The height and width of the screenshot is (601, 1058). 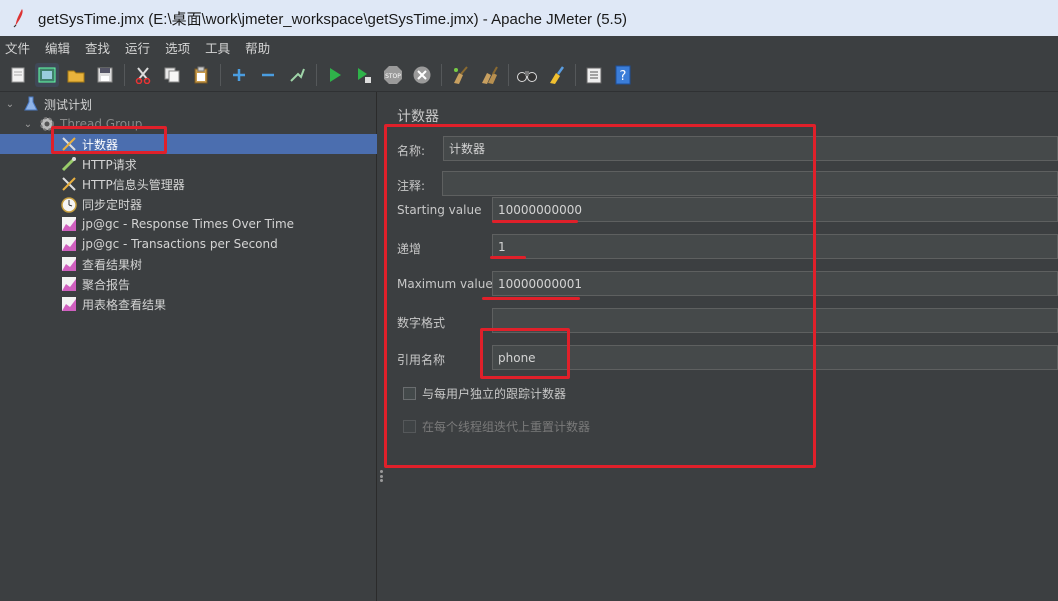 I want to click on shutdown-icon, so click(x=422, y=75).